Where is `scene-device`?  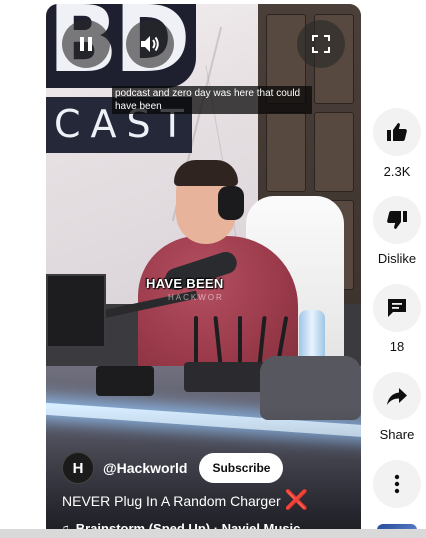 scene-device is located at coordinates (125, 381).